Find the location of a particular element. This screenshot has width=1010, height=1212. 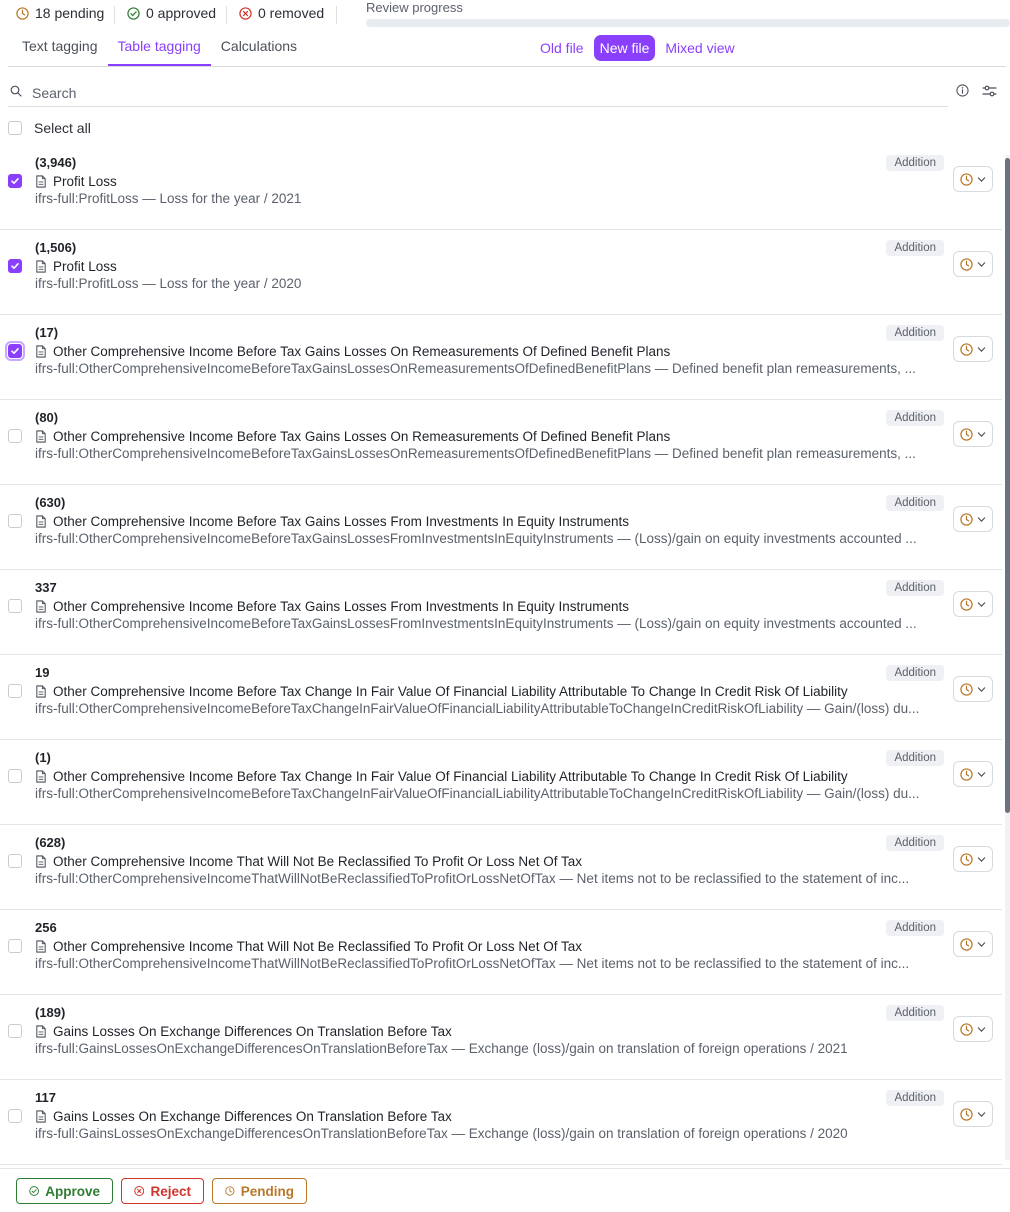

reject-button: Reject is located at coordinates (162, 1191).